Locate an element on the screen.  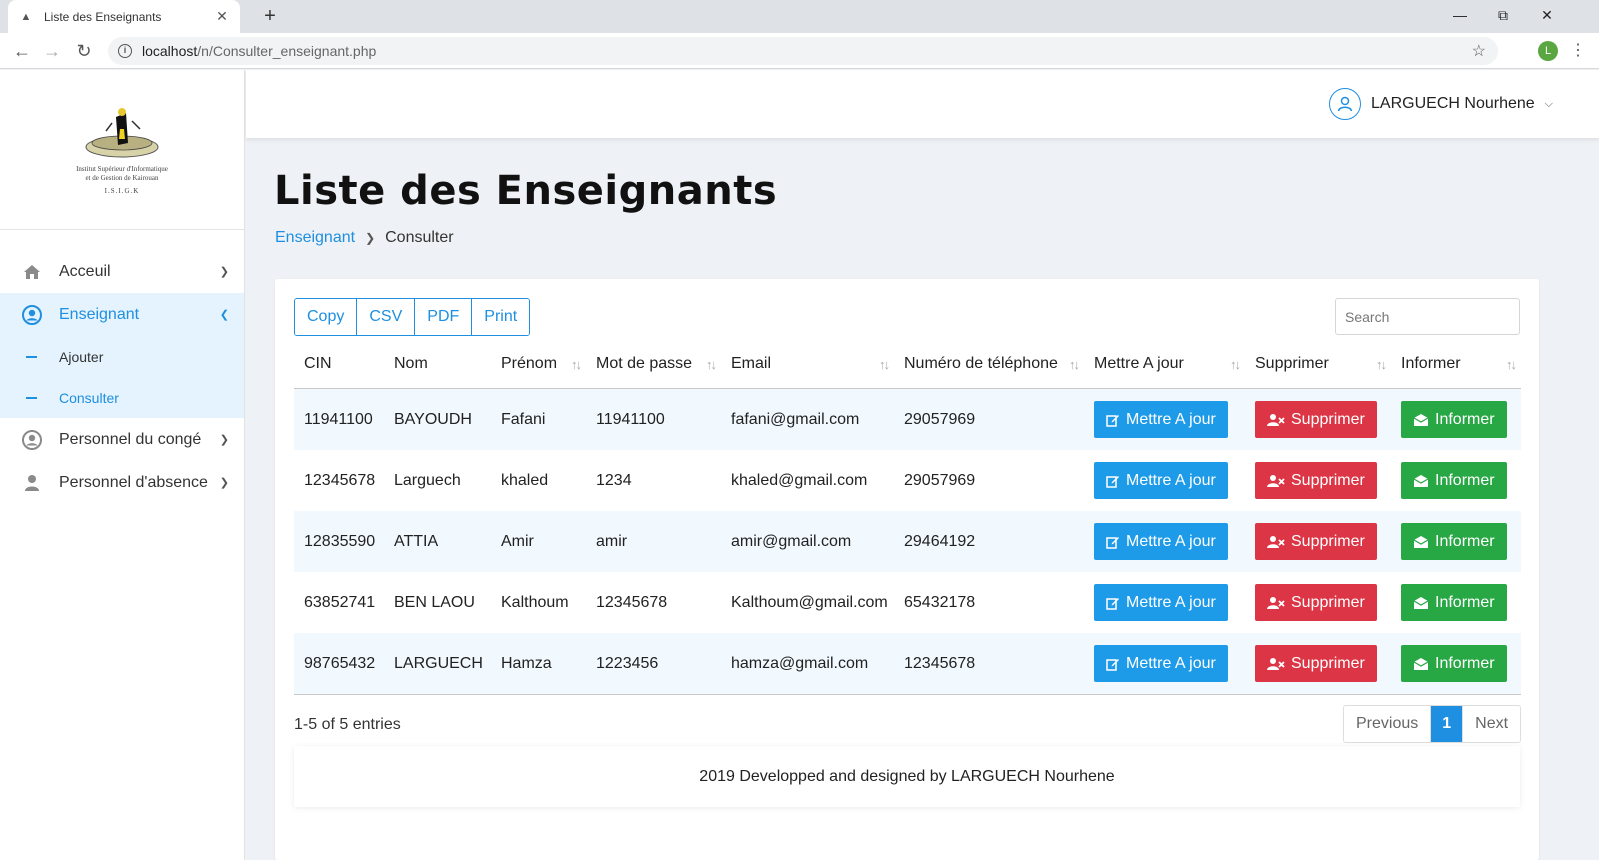
sidebar-item-personnel-absence: Personnel d'absence ❯ is located at coordinates (122, 482).